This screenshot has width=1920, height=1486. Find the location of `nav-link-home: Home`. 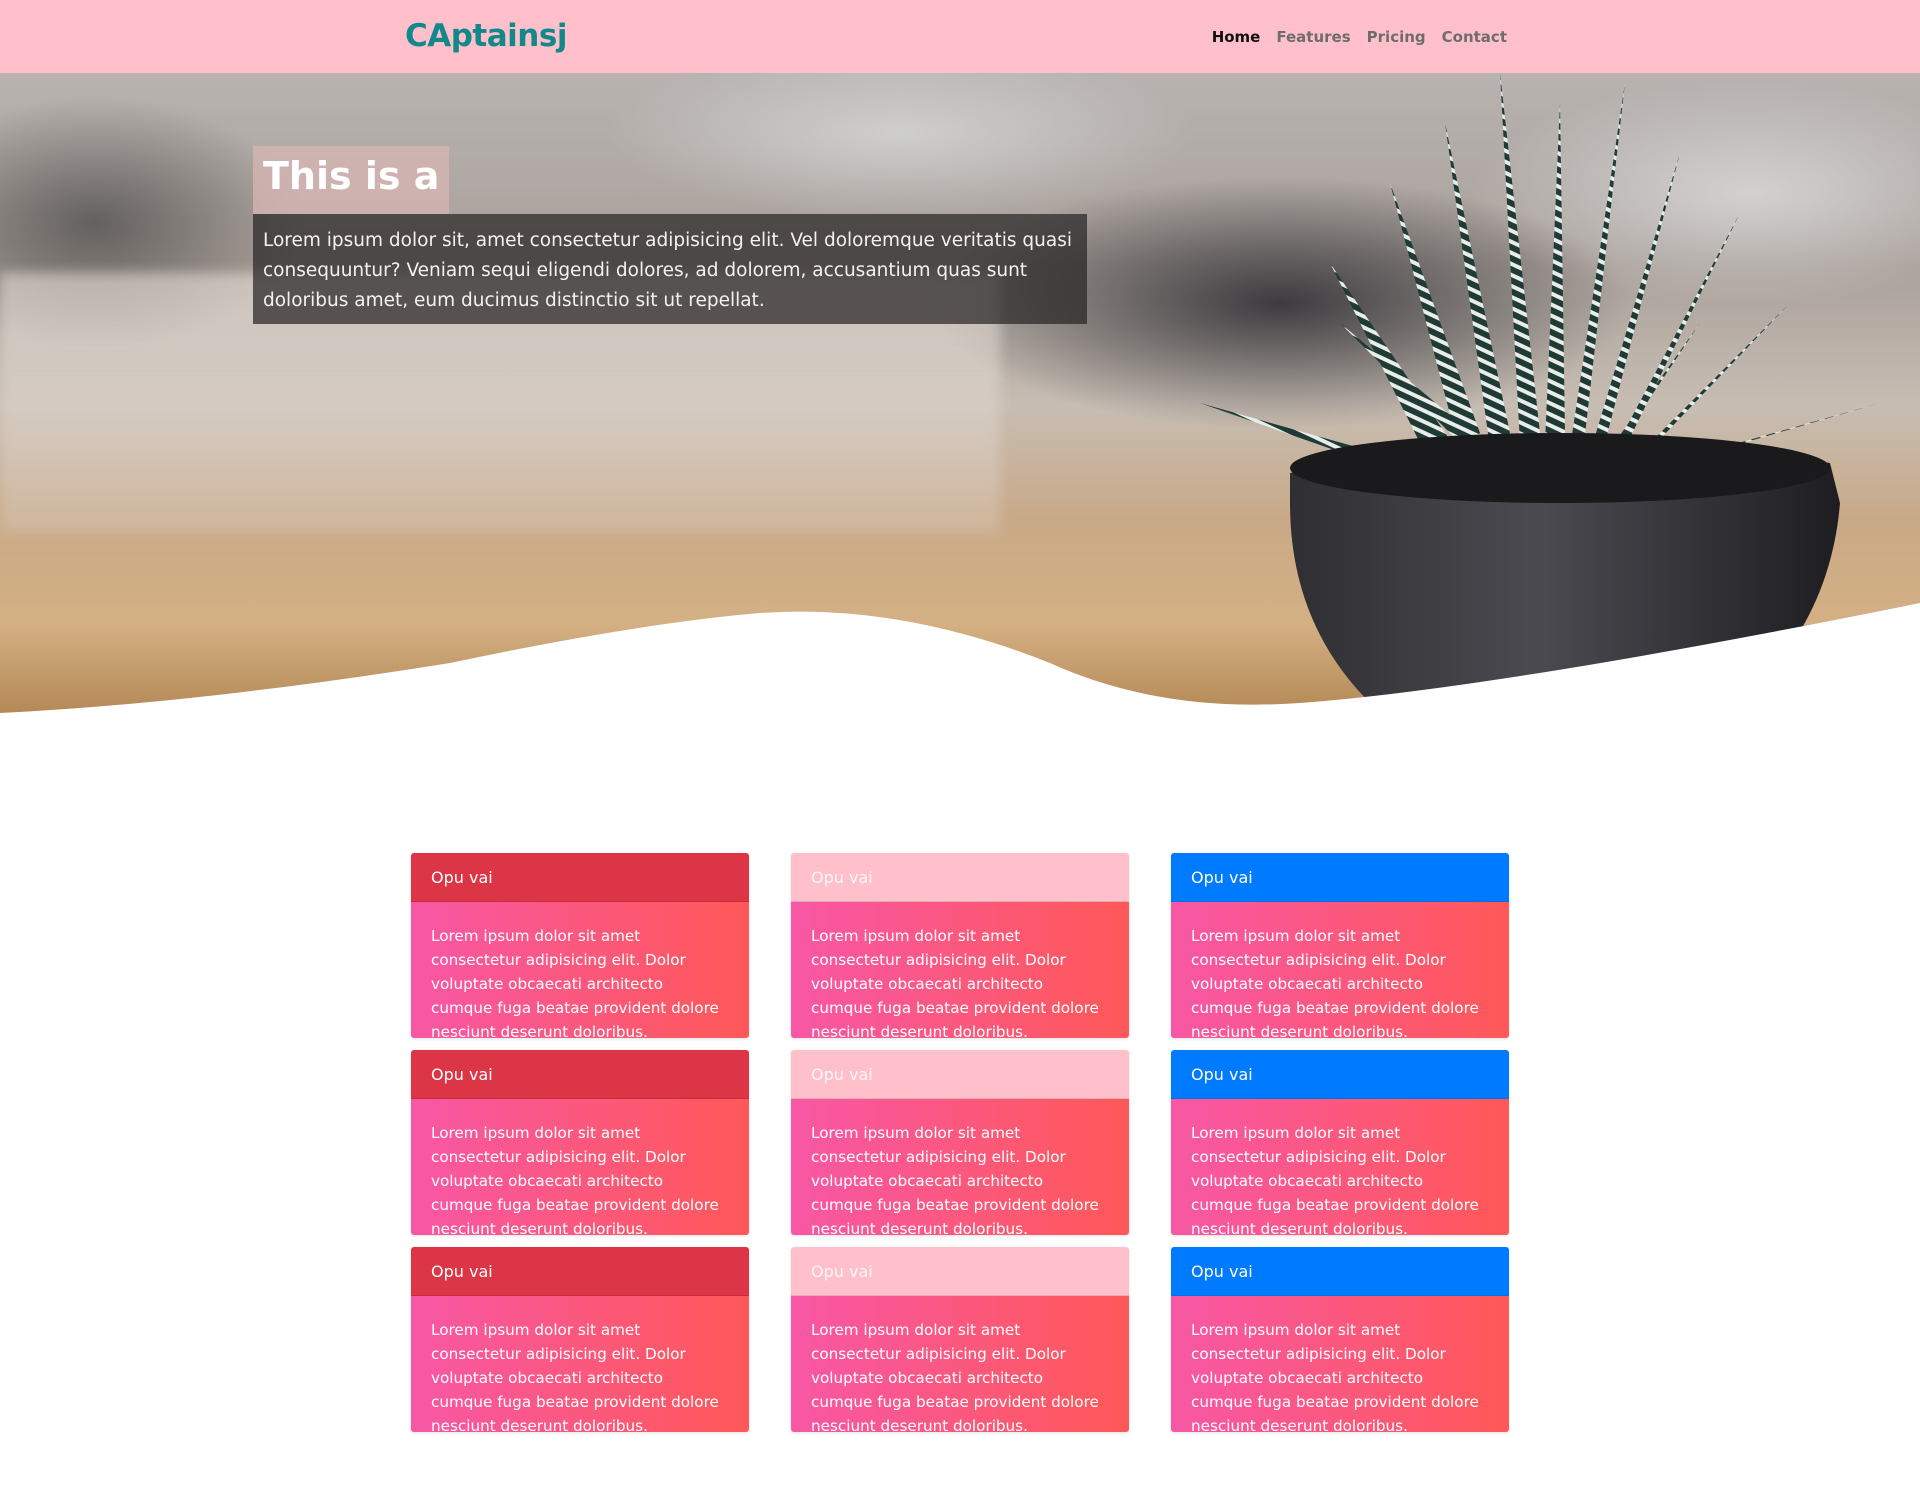

nav-link-home: Home is located at coordinates (1236, 37).